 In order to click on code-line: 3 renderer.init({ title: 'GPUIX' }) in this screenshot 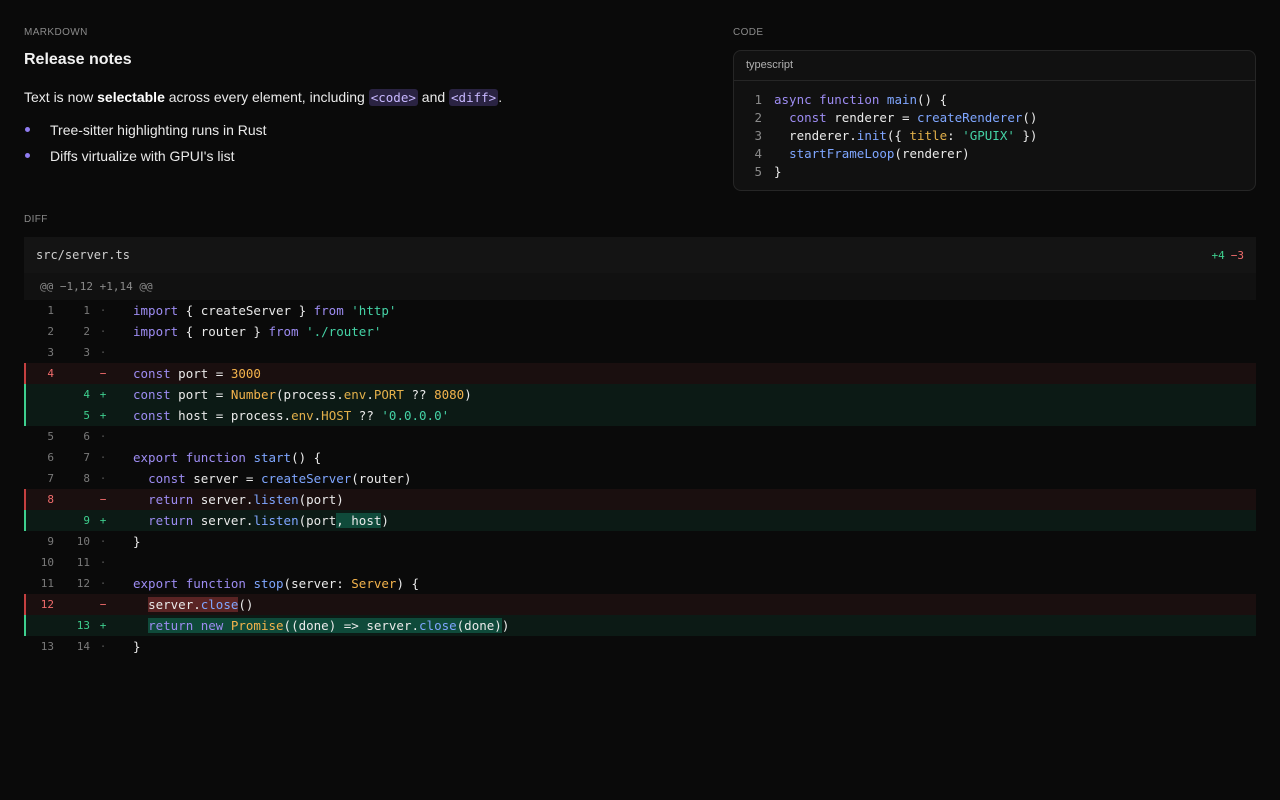, I will do `click(994, 136)`.